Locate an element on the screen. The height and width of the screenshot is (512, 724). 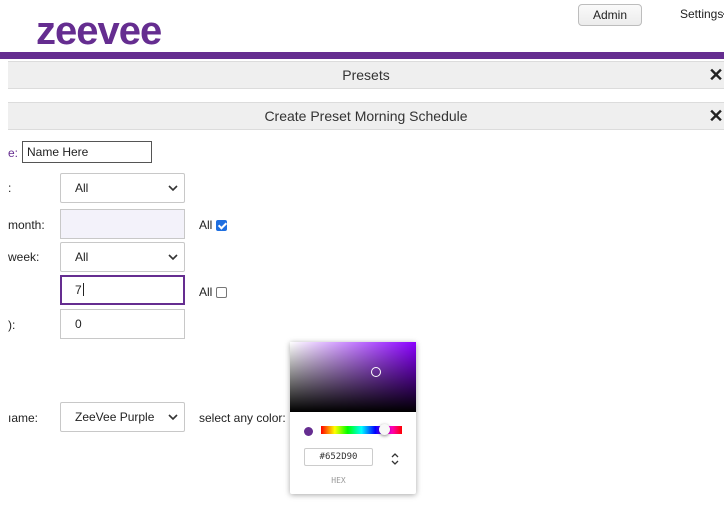
select-any-color-label: select any color: is located at coordinates (242, 418).